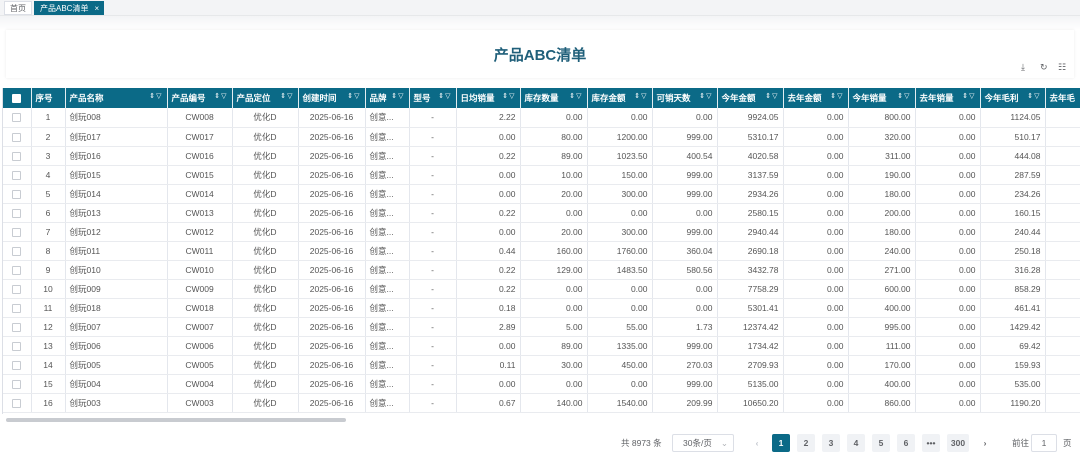 Image resolution: width=1080 pixels, height=455 pixels. Describe the element at coordinates (1044, 67) in the screenshot. I see `refresh-icon: ↻` at that location.